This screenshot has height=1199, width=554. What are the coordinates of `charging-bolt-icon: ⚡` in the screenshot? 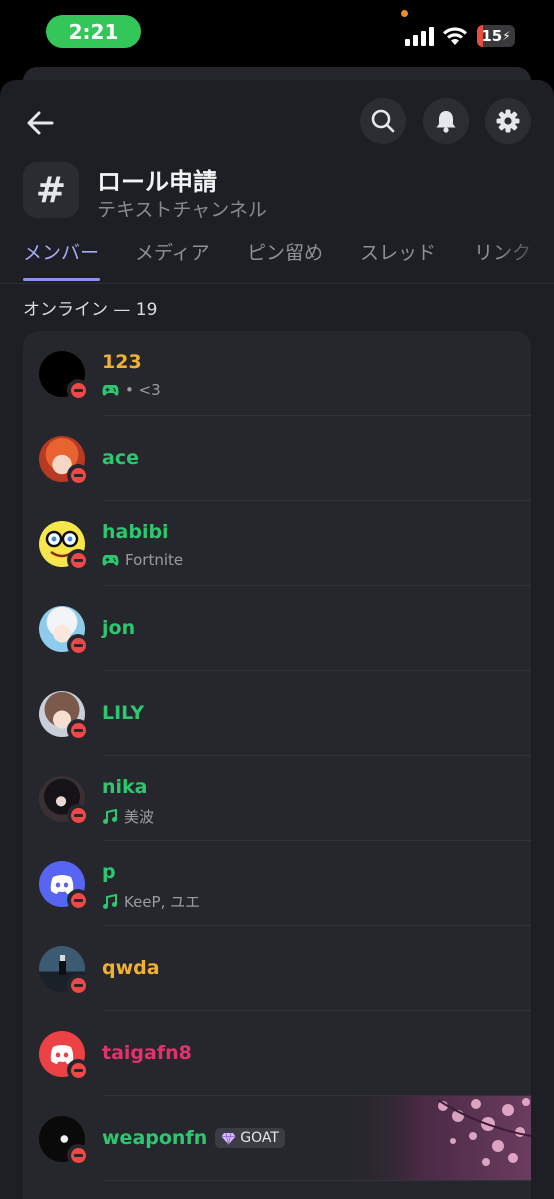 It's located at (506, 36).